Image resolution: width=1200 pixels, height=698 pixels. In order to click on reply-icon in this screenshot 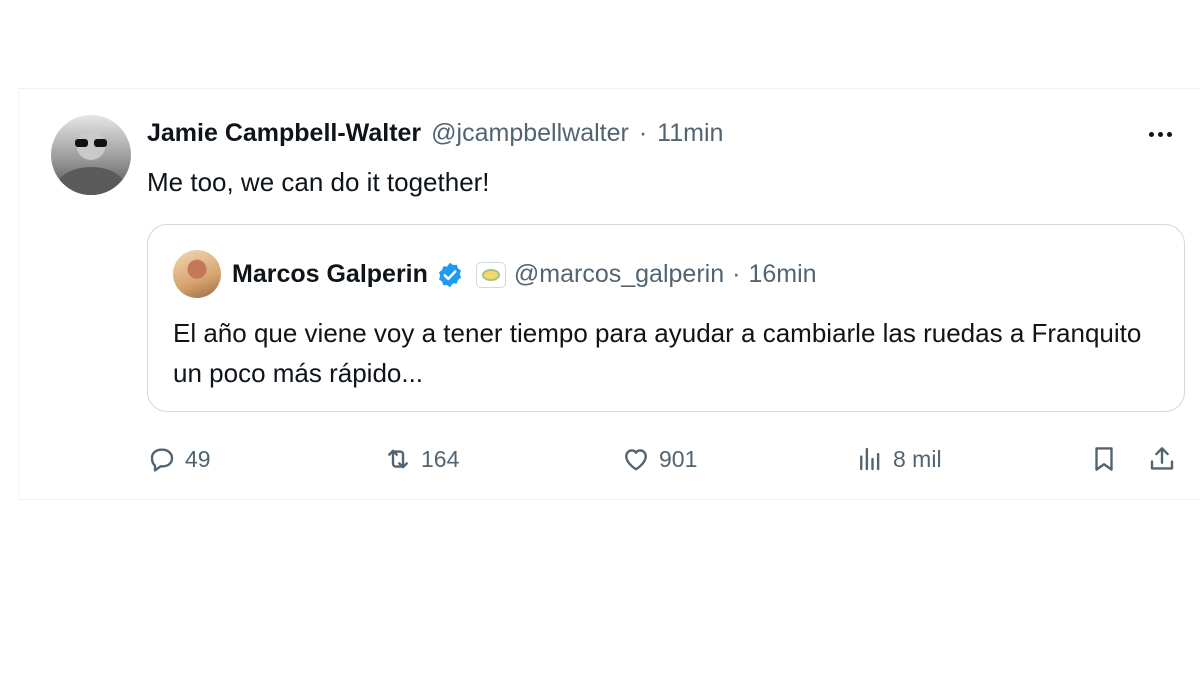, I will do `click(162, 460)`.